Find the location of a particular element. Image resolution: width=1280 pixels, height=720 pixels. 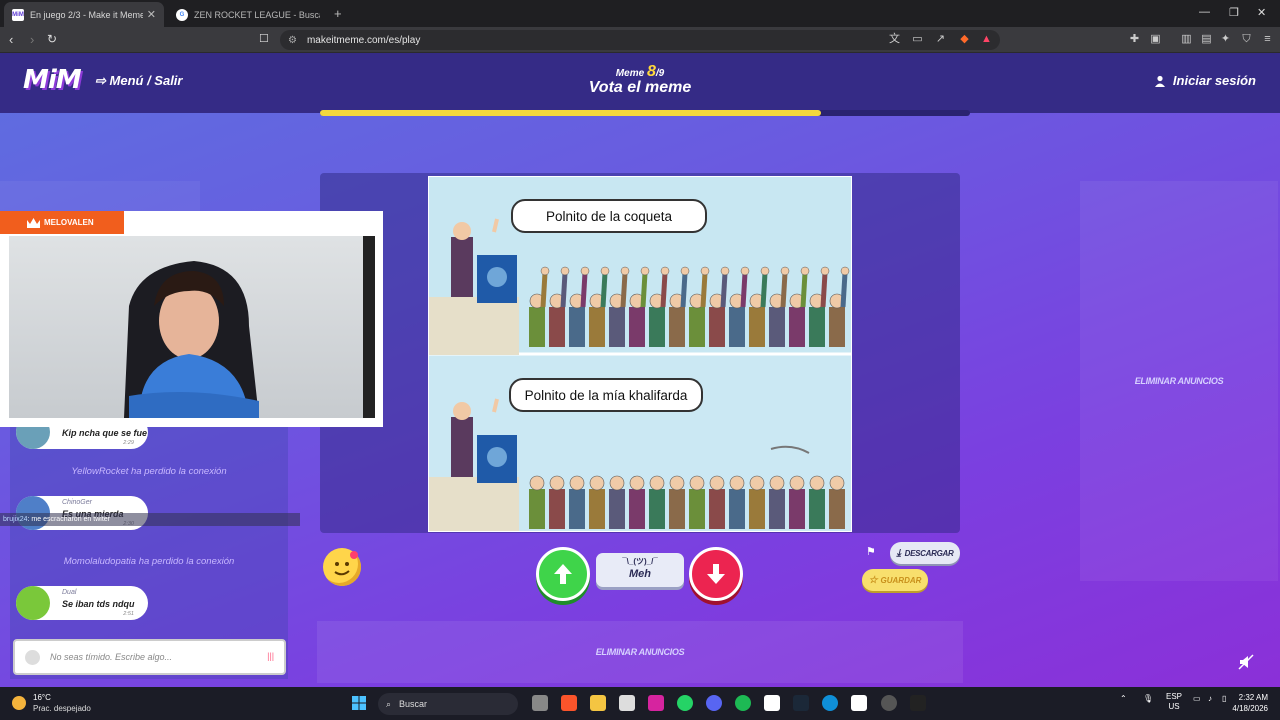

chat-message-text: Se iban tds ndqu is located at coordinates (98, 604).